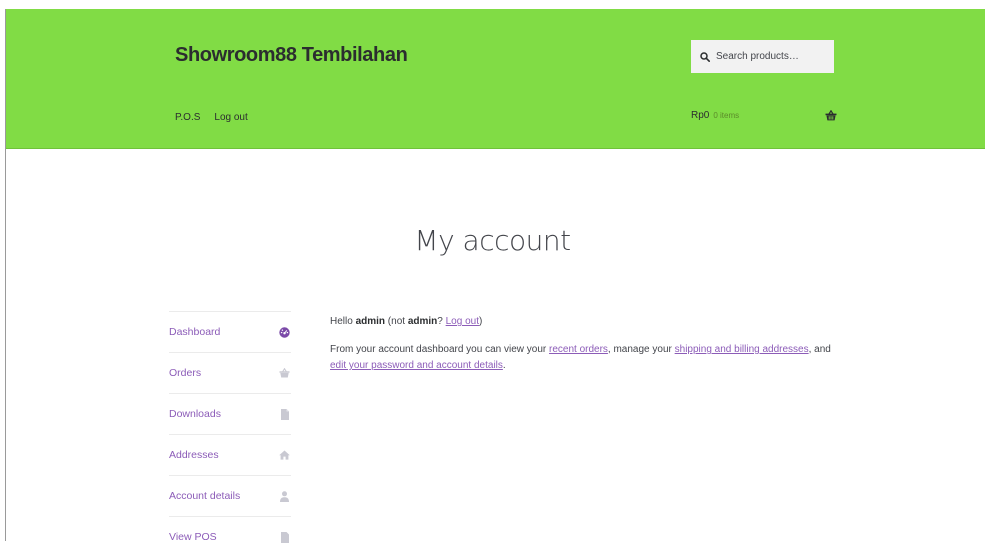 This screenshot has width=985, height=557. Describe the element at coordinates (195, 414) in the screenshot. I see `account-nav-label: Downloads` at that location.